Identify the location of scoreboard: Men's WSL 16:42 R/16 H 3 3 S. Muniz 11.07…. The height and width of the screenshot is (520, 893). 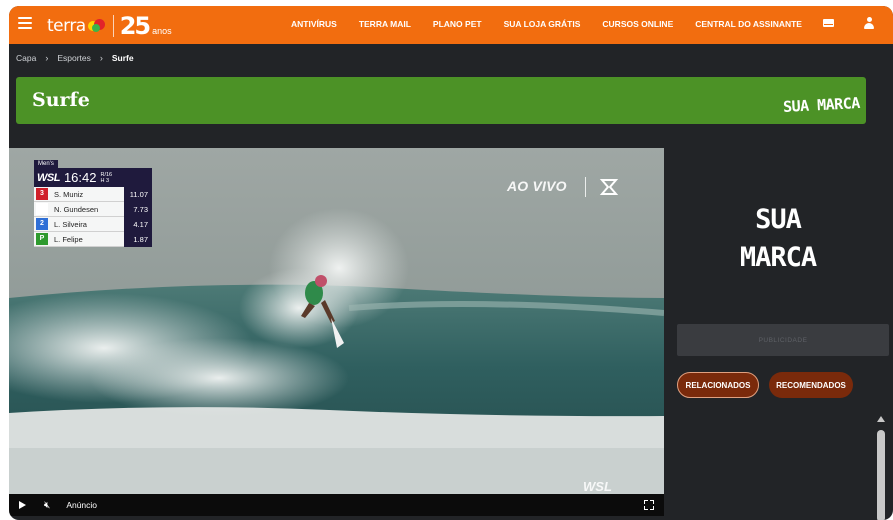
(93, 202).